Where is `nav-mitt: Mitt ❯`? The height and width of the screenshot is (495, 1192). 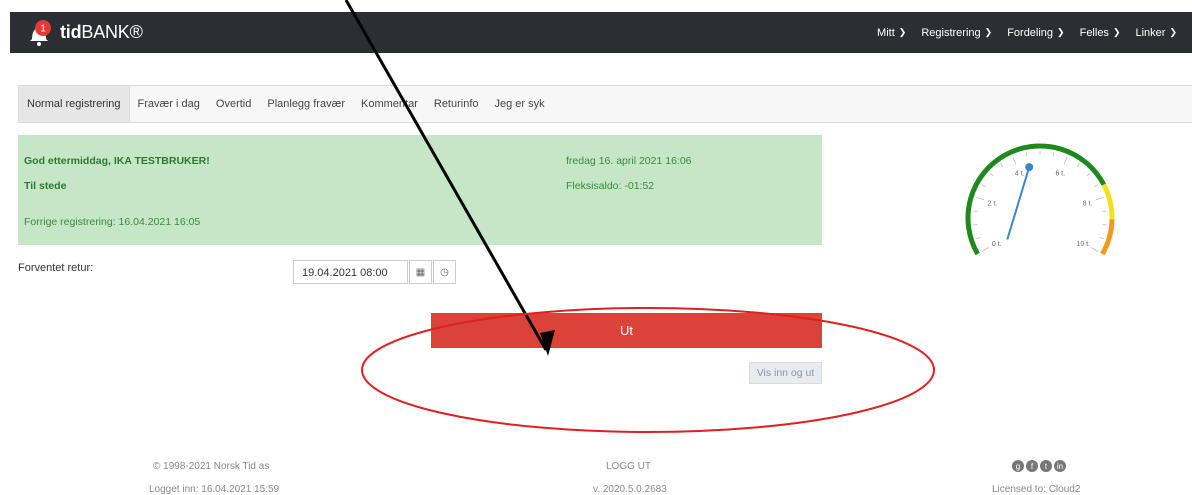 nav-mitt: Mitt ❯ is located at coordinates (891, 33).